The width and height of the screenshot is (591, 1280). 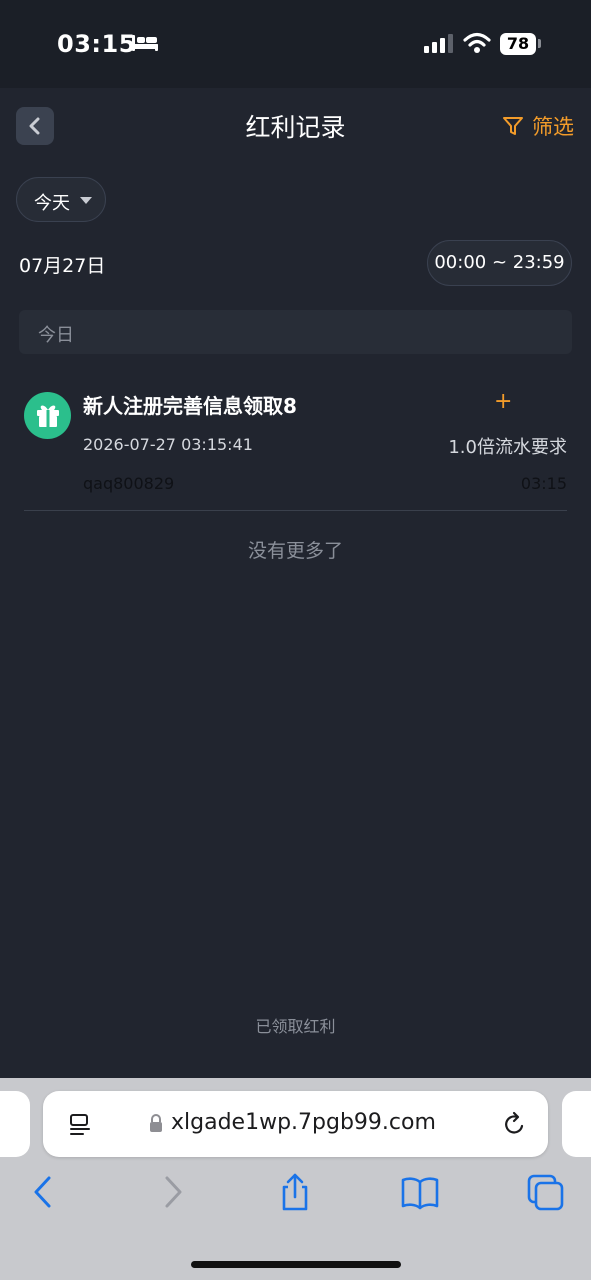 What do you see at coordinates (296, 1264) in the screenshot?
I see `home-indicator` at bounding box center [296, 1264].